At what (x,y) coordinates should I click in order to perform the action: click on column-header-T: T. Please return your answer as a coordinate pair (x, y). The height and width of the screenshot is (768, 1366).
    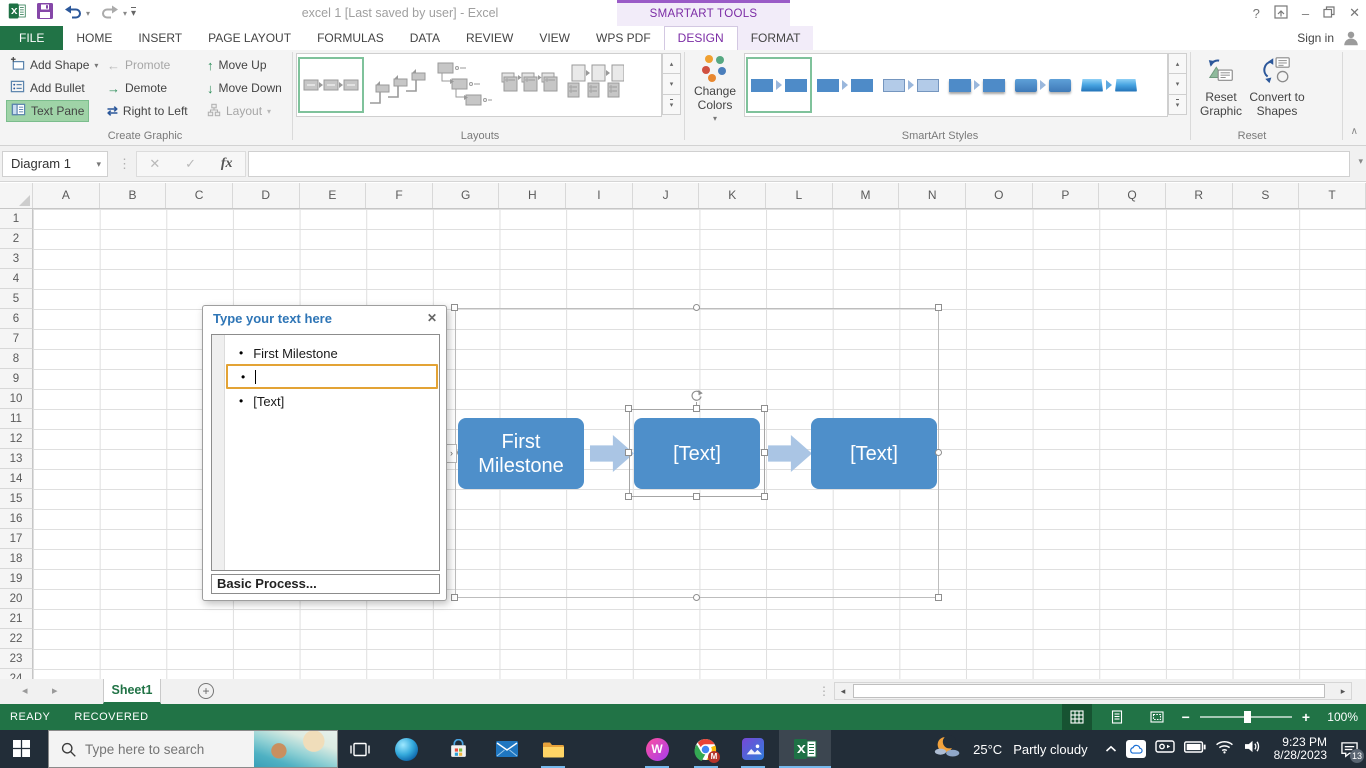
    Looking at the image, I should click on (1332, 195).